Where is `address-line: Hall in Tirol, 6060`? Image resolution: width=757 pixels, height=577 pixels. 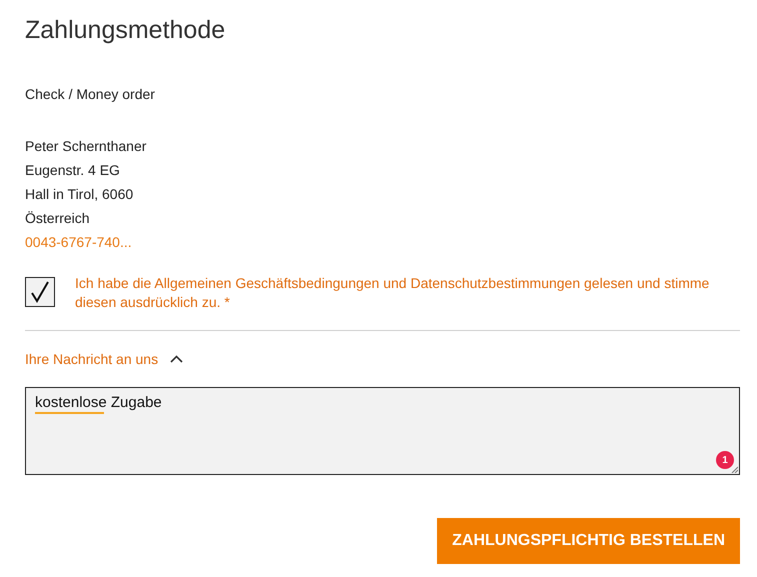
address-line: Hall in Tirol, 6060 is located at coordinates (79, 194).